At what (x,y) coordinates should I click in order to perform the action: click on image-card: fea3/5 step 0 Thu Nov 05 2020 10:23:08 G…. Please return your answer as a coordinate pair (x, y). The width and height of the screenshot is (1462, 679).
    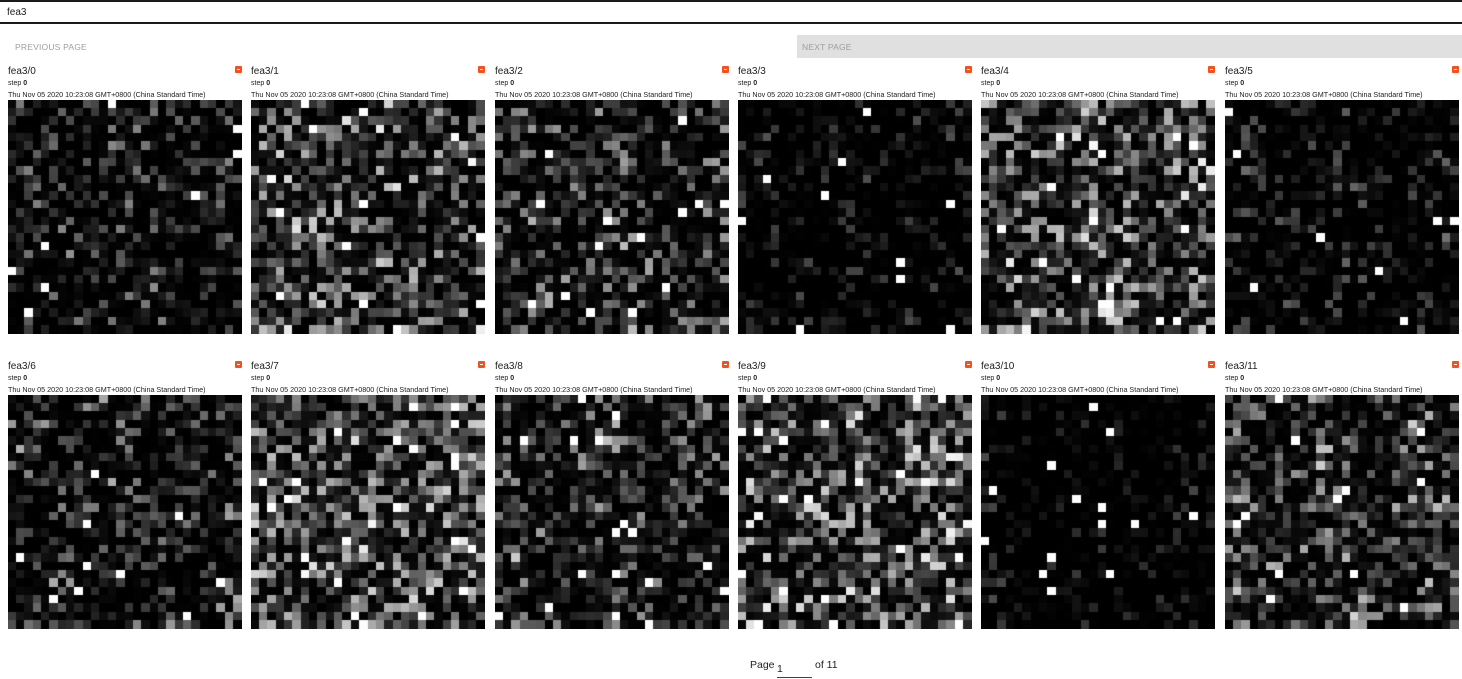
    Looking at the image, I should click on (1342, 202).